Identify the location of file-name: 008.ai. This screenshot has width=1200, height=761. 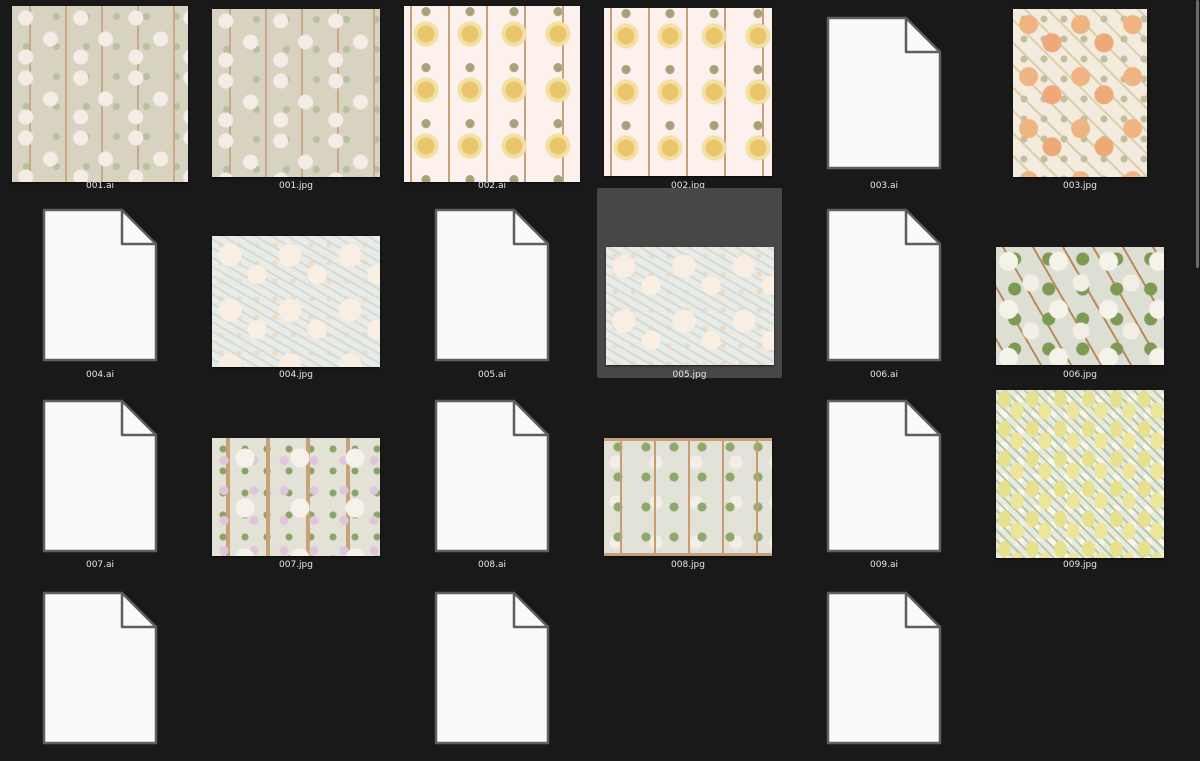
(492, 565).